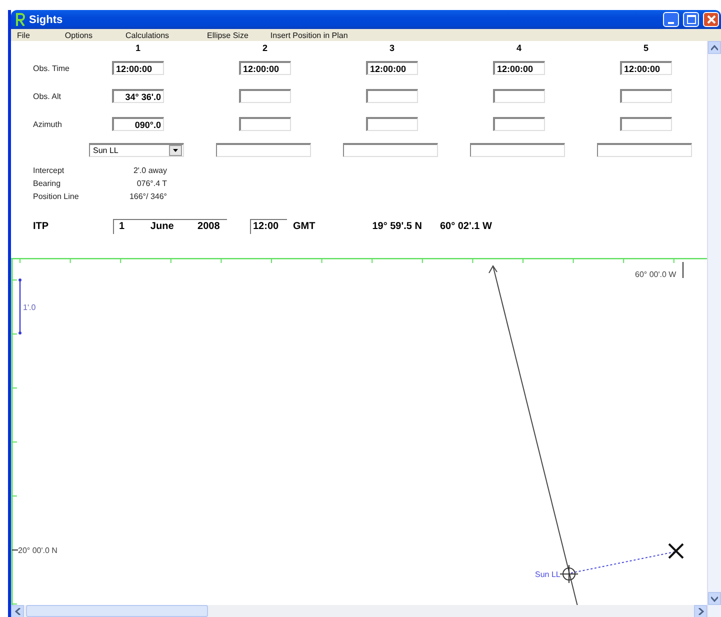  I want to click on scroll-up-button, so click(714, 47).